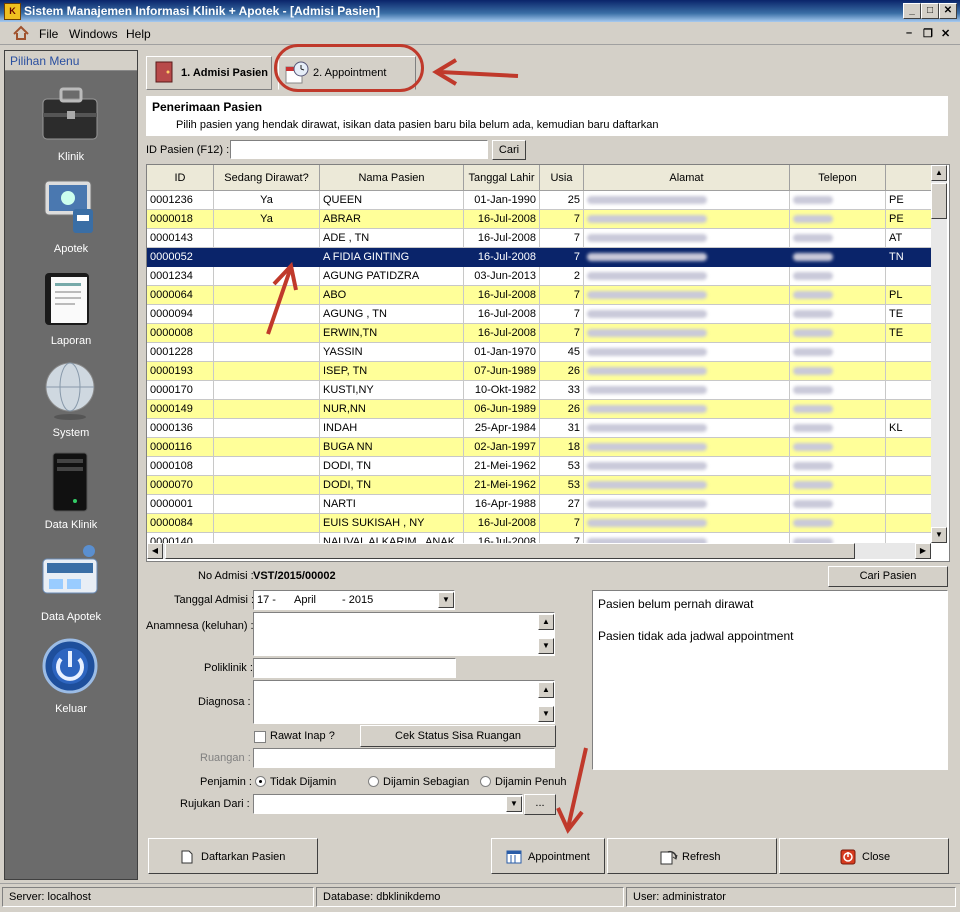  What do you see at coordinates (948, 11) in the screenshot?
I see `close-icon: ✕` at bounding box center [948, 11].